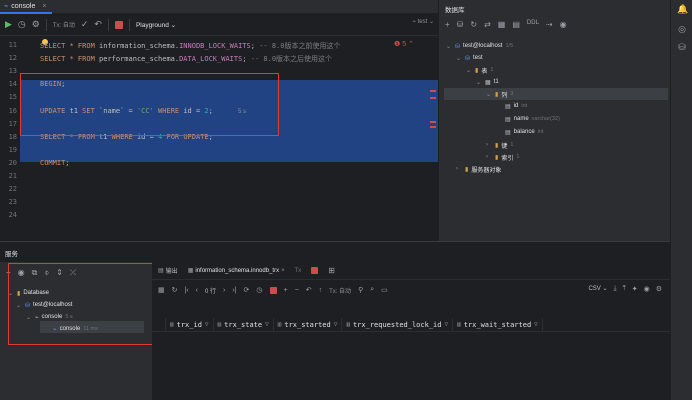  I want to click on error-stripe-mark, so click(433, 91).